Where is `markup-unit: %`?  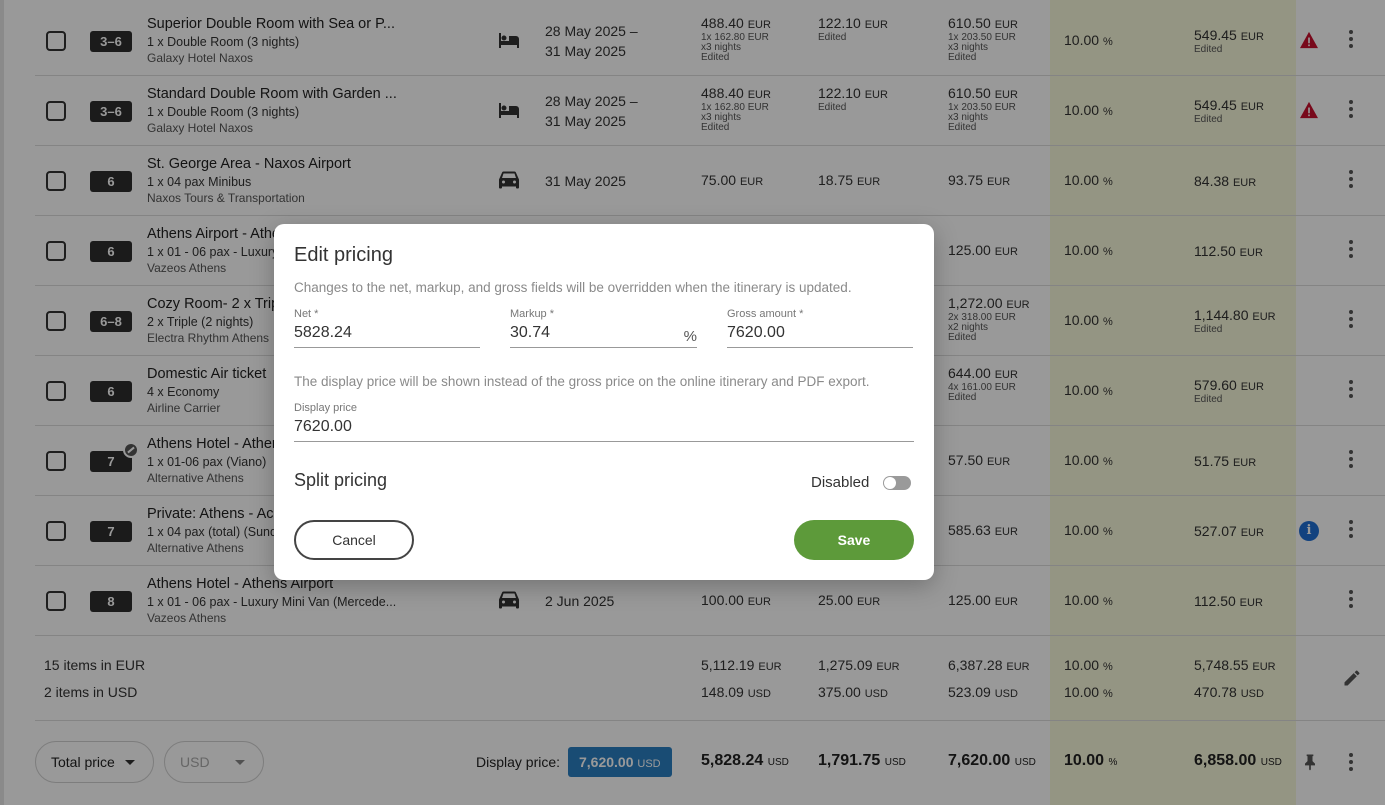 markup-unit: % is located at coordinates (690, 336).